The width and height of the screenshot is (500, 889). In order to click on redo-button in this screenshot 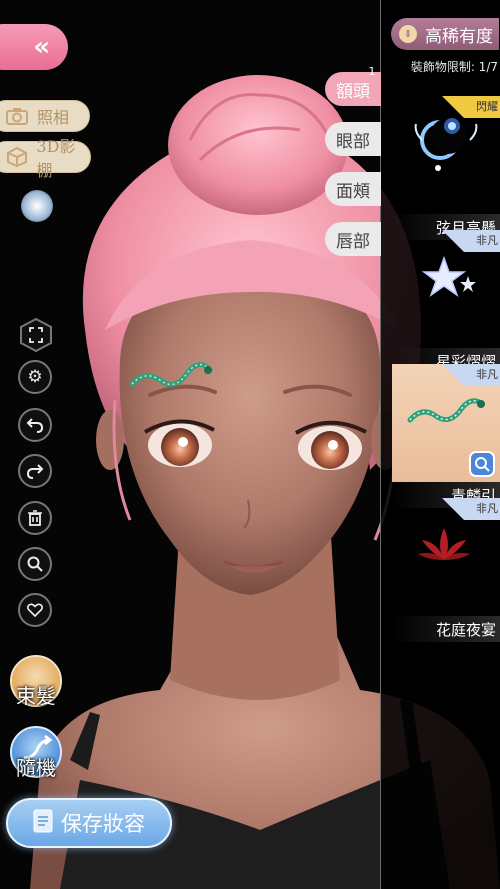, I will do `click(35, 471)`.